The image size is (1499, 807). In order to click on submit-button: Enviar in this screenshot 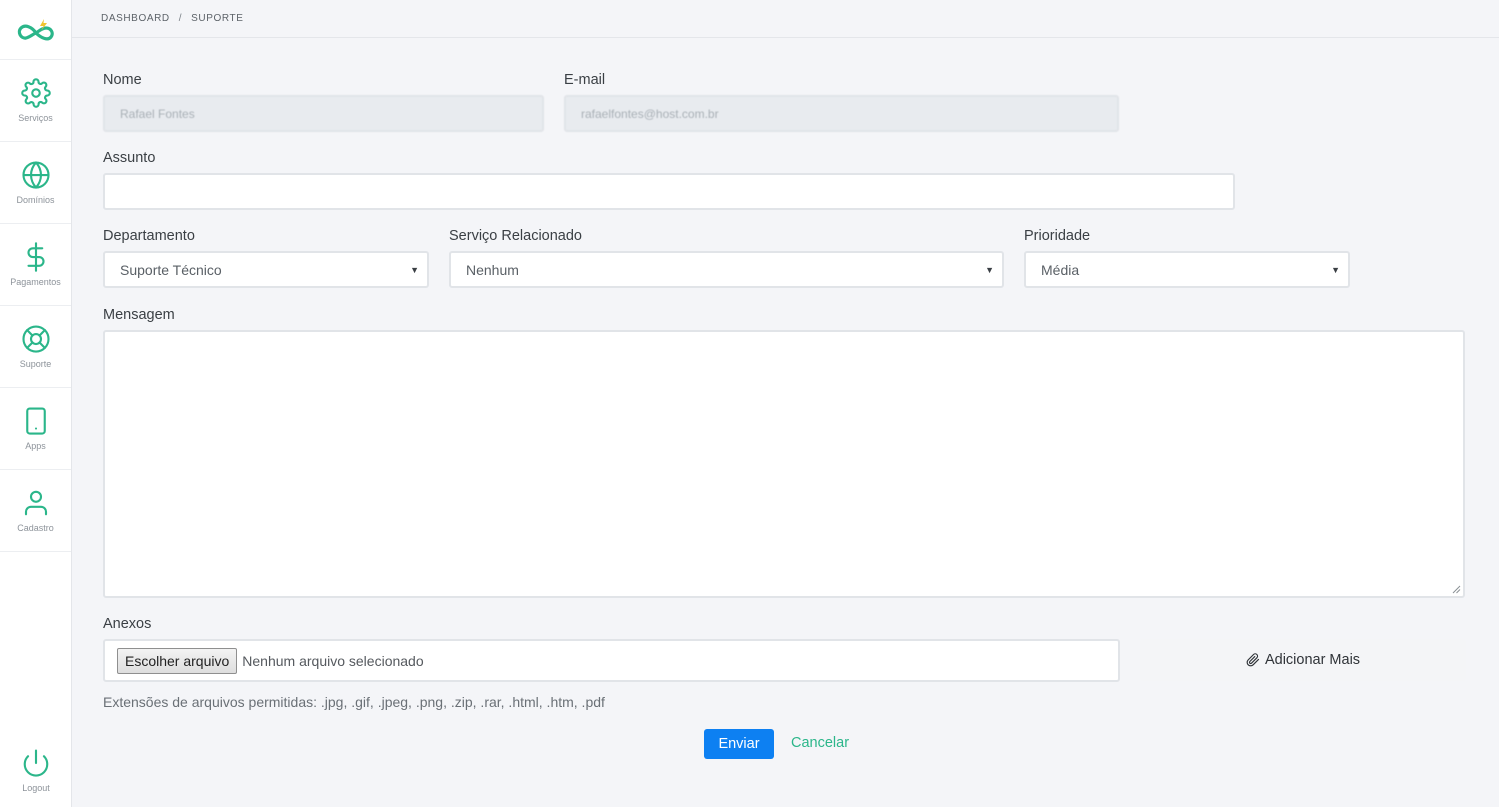, I will do `click(739, 744)`.